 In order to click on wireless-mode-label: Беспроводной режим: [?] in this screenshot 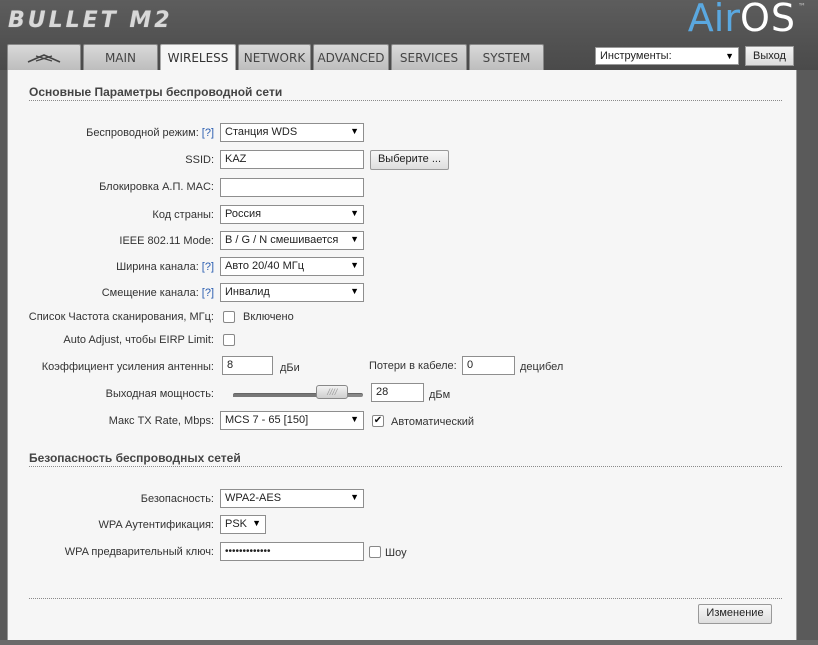, I will do `click(150, 133)`.